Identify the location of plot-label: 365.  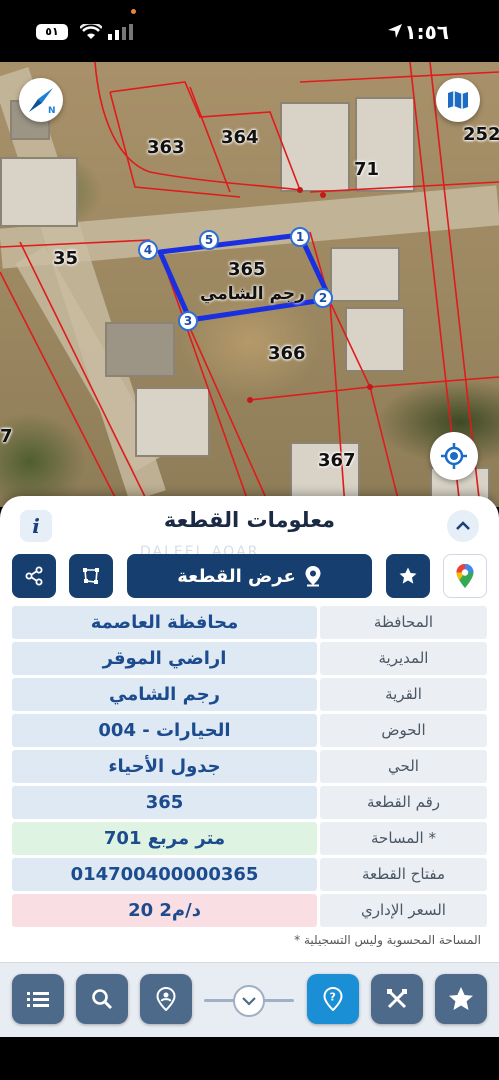
(247, 269).